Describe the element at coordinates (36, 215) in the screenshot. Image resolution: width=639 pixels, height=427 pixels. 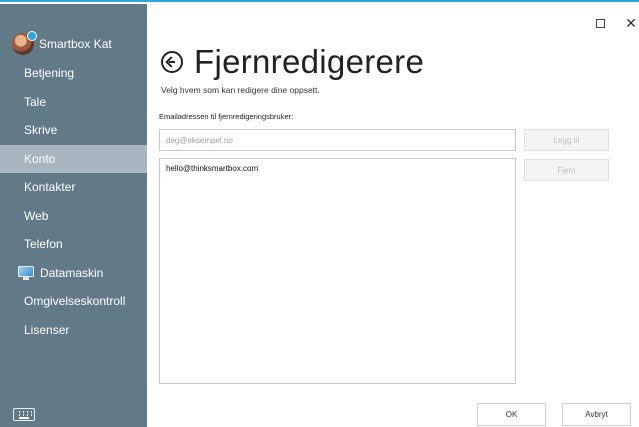
I see `sidebar-item-label: Web` at that location.